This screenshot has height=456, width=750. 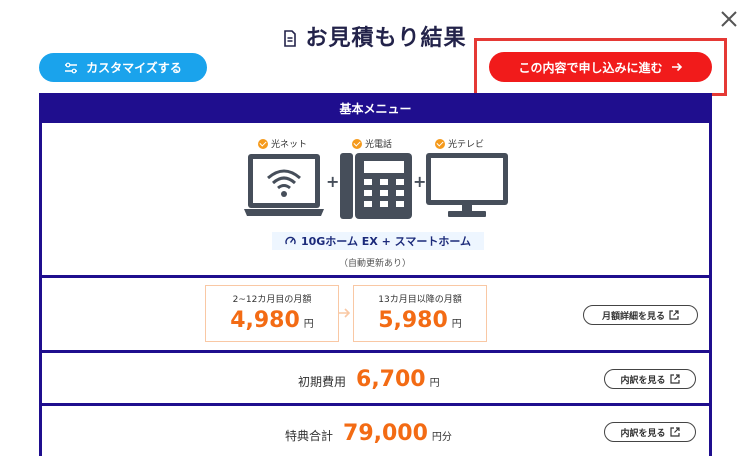 I want to click on plan-name: 10Gホーム EX + スマートホーム, so click(x=378, y=241).